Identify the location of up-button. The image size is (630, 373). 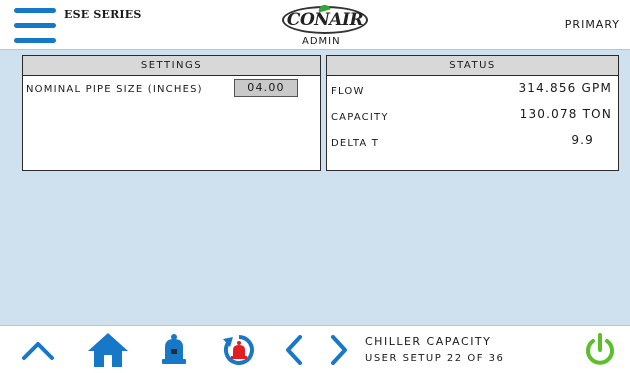
(38, 350).